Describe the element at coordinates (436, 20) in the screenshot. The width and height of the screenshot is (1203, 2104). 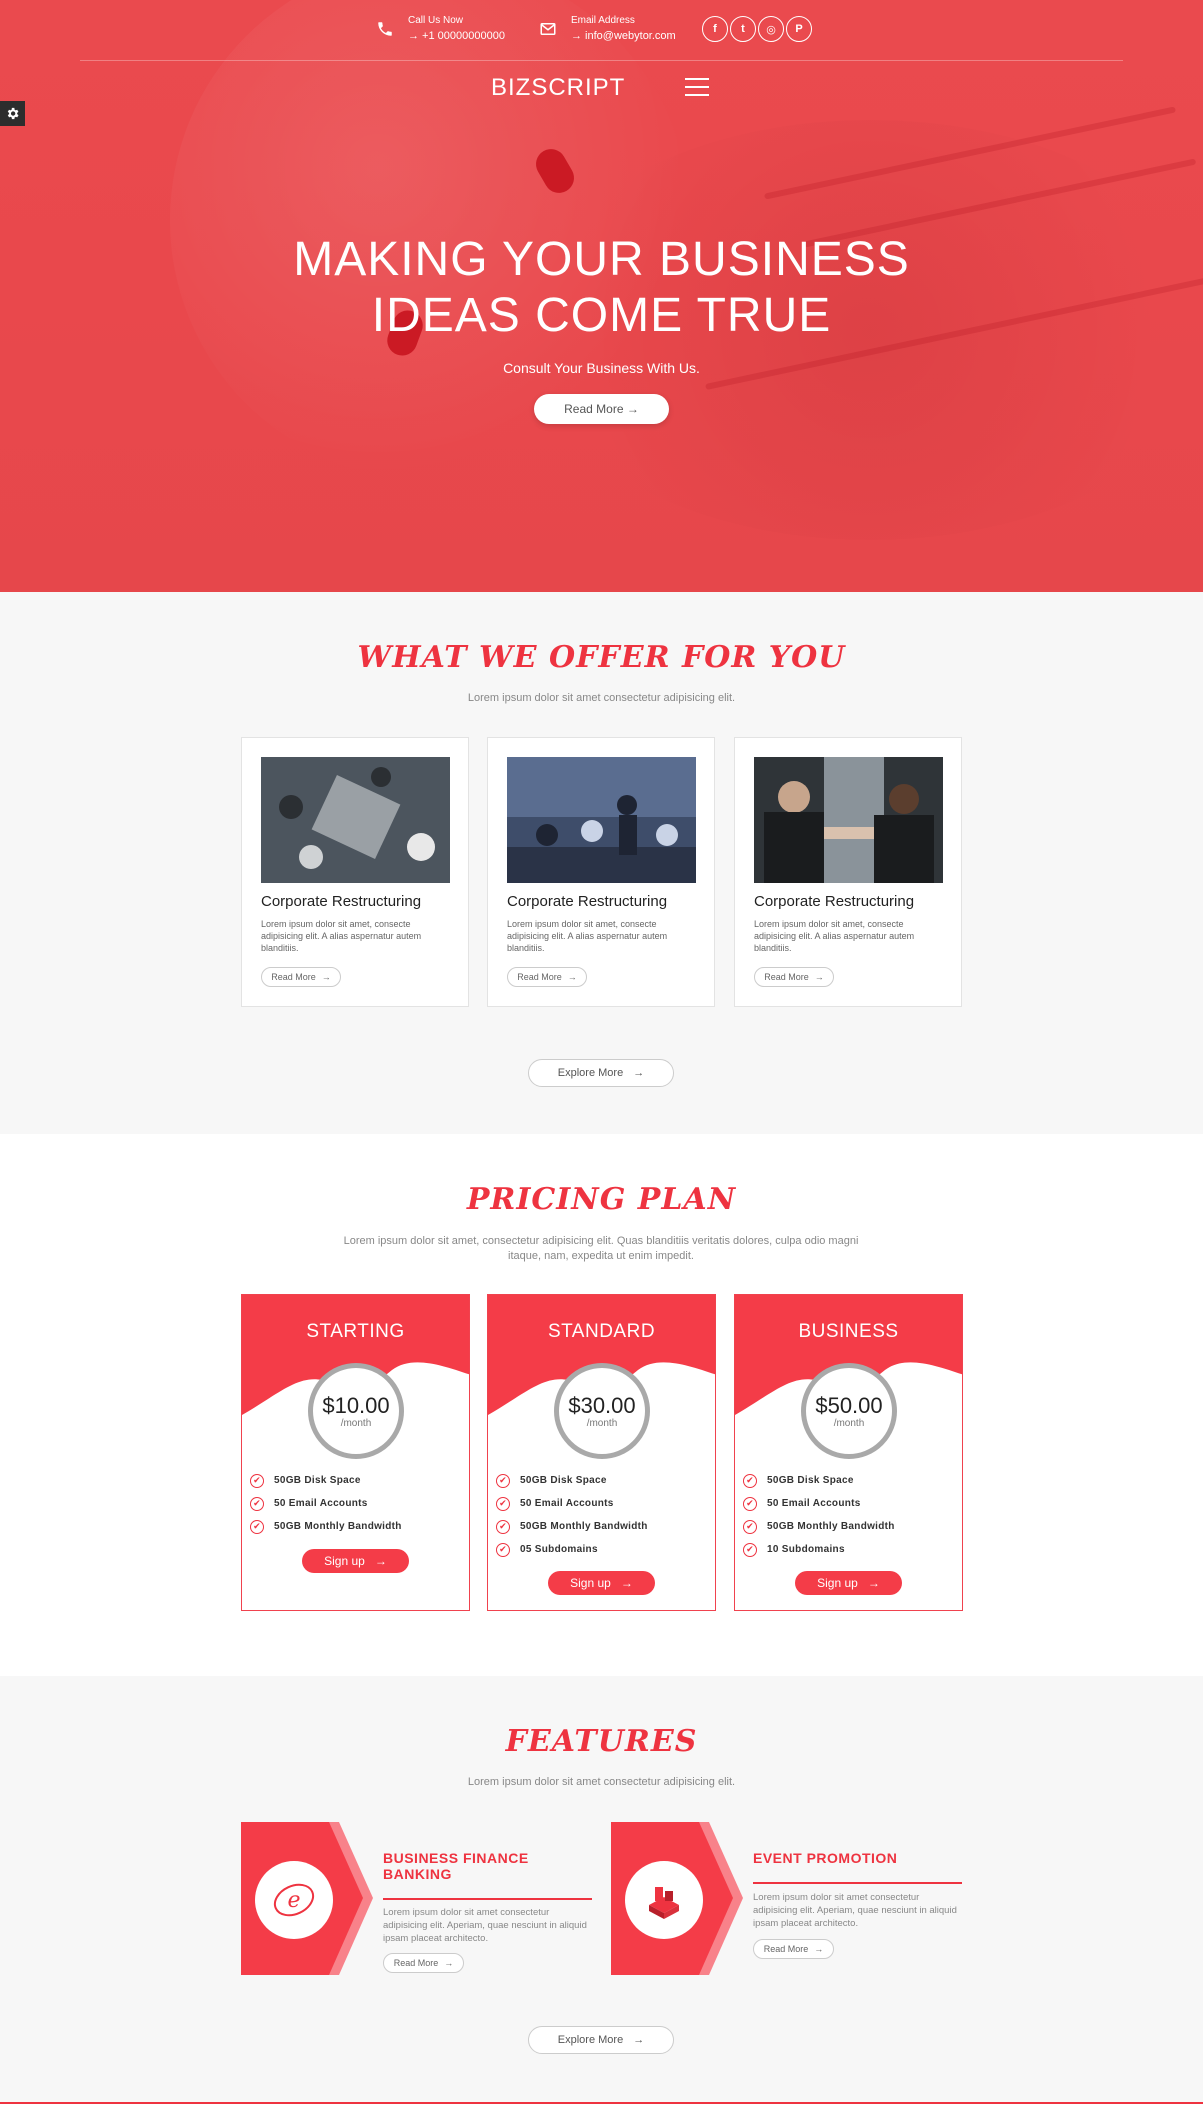
I see `phone-label: Call Us Now` at that location.